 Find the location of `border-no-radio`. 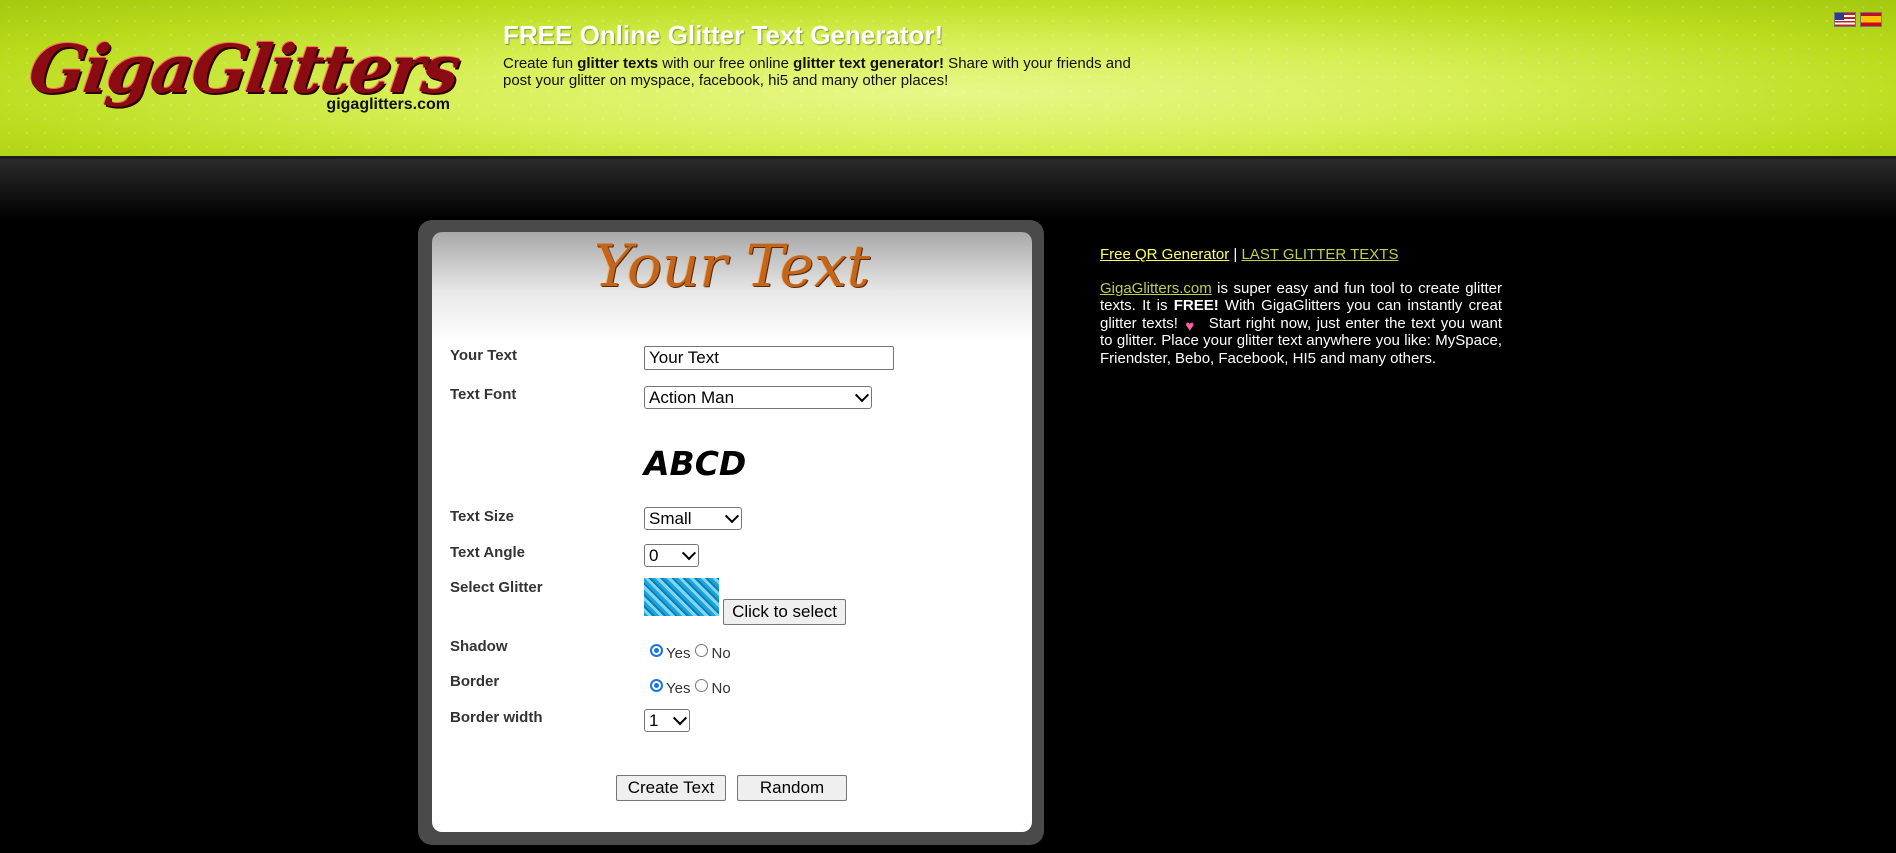

border-no-radio is located at coordinates (702, 685).